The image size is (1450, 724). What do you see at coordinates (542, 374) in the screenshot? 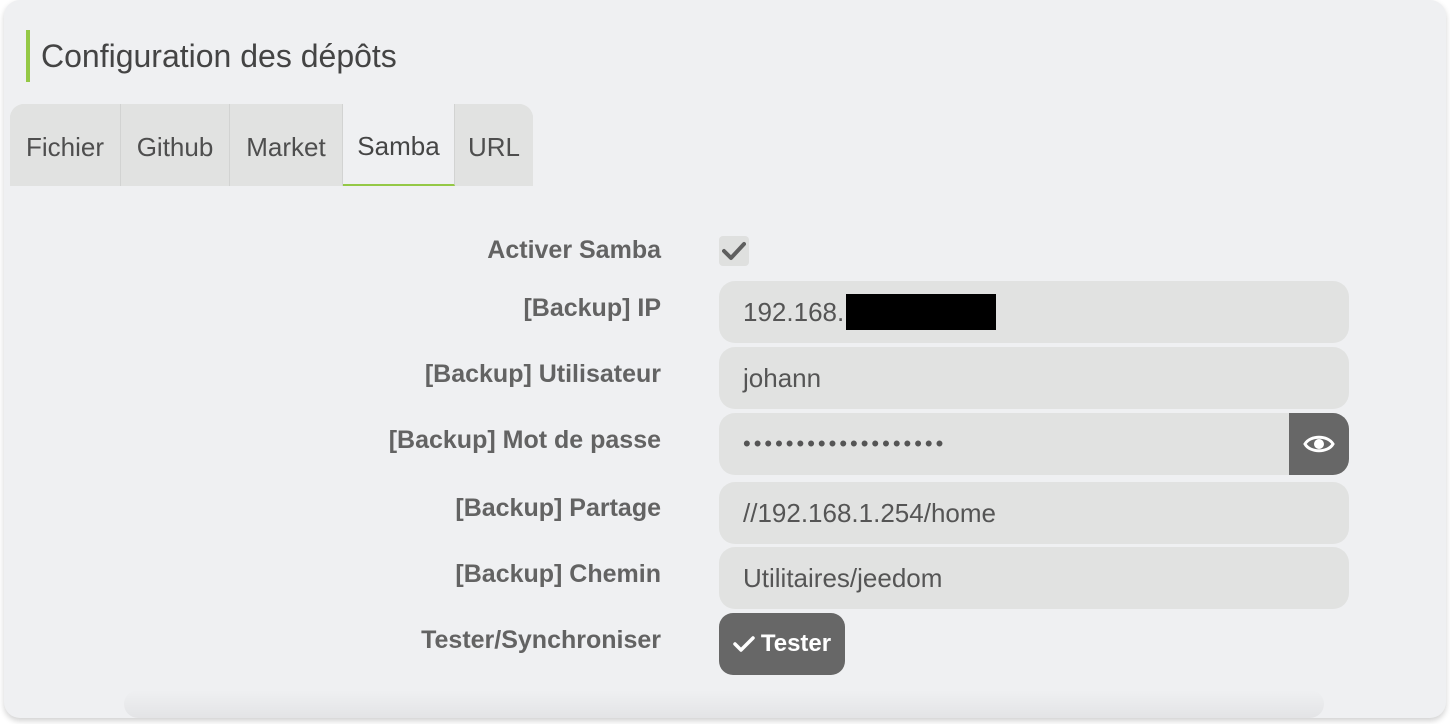
I see `backup-user-label: [Backup] Utilisateur` at bounding box center [542, 374].